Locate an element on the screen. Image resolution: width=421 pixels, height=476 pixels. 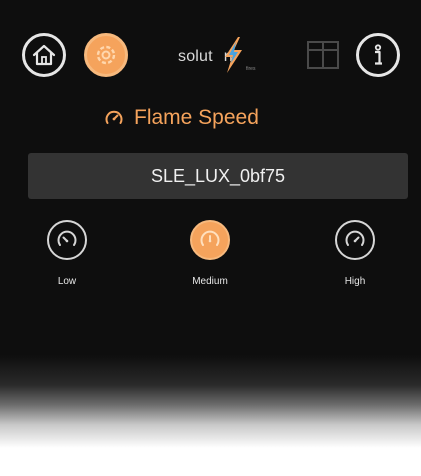
gauge-icon is located at coordinates (114, 117).